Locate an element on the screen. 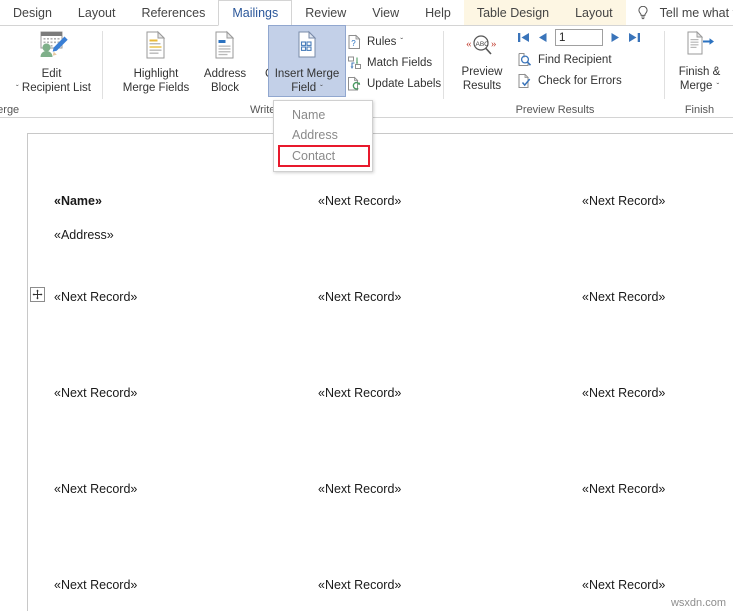  ribbon-group-label-preview-results: Preview Results is located at coordinates (555, 110).